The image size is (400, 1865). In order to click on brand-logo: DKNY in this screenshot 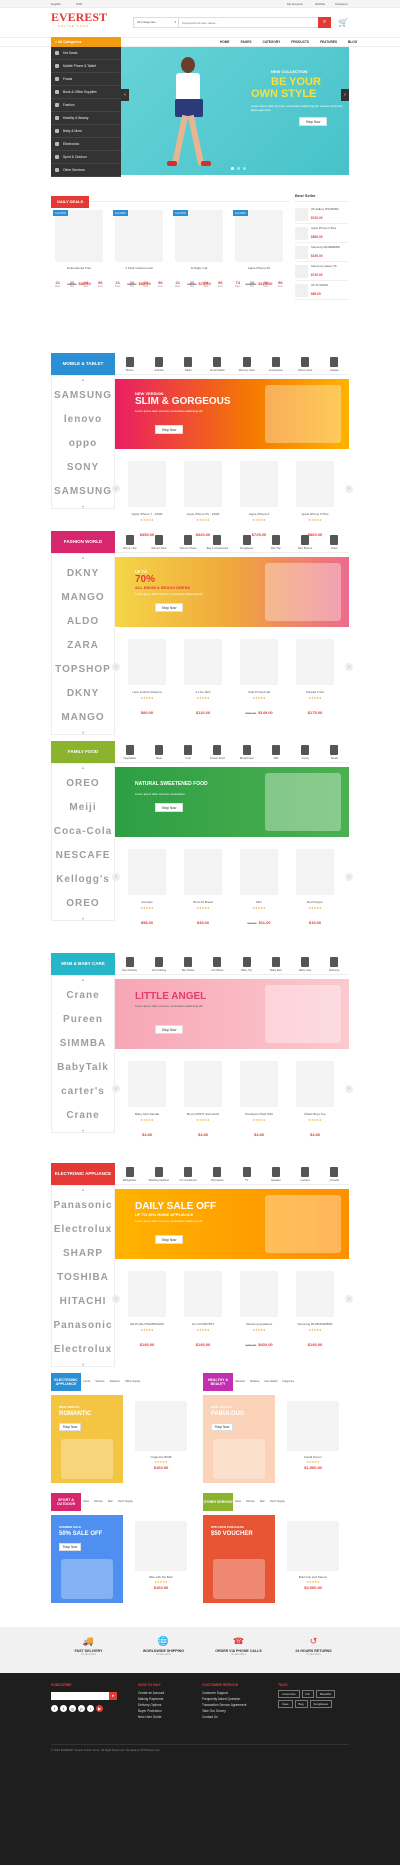, I will do `click(83, 573)`.